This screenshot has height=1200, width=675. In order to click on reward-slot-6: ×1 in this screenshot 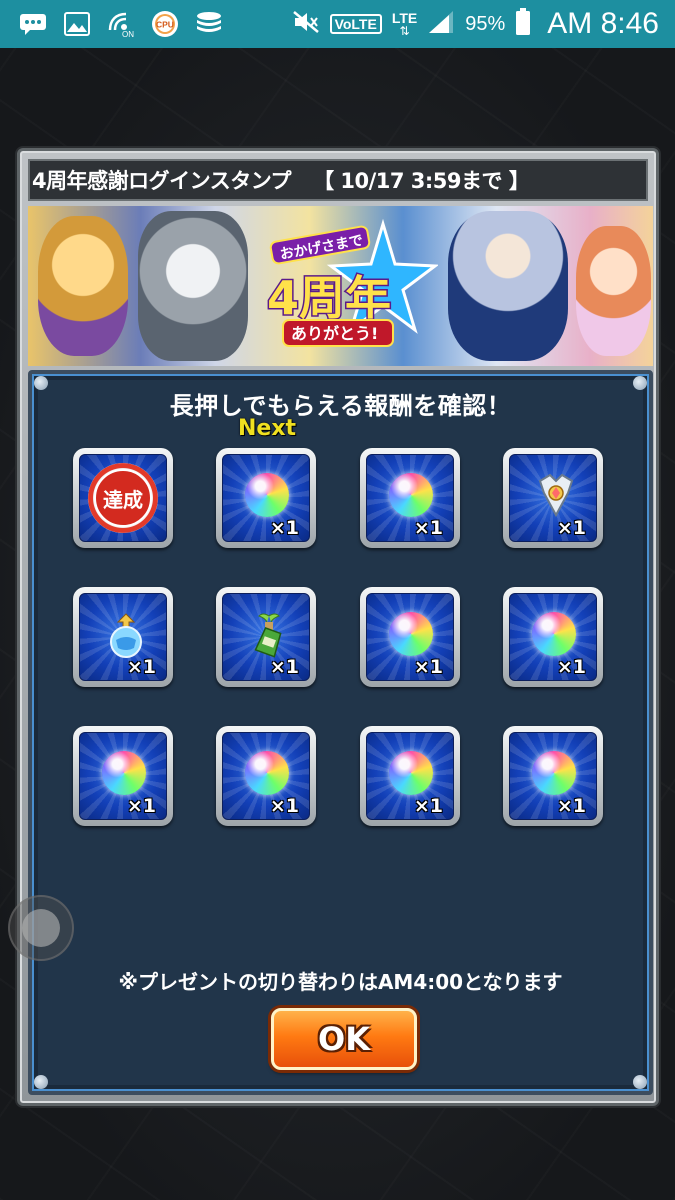, I will do `click(266, 637)`.